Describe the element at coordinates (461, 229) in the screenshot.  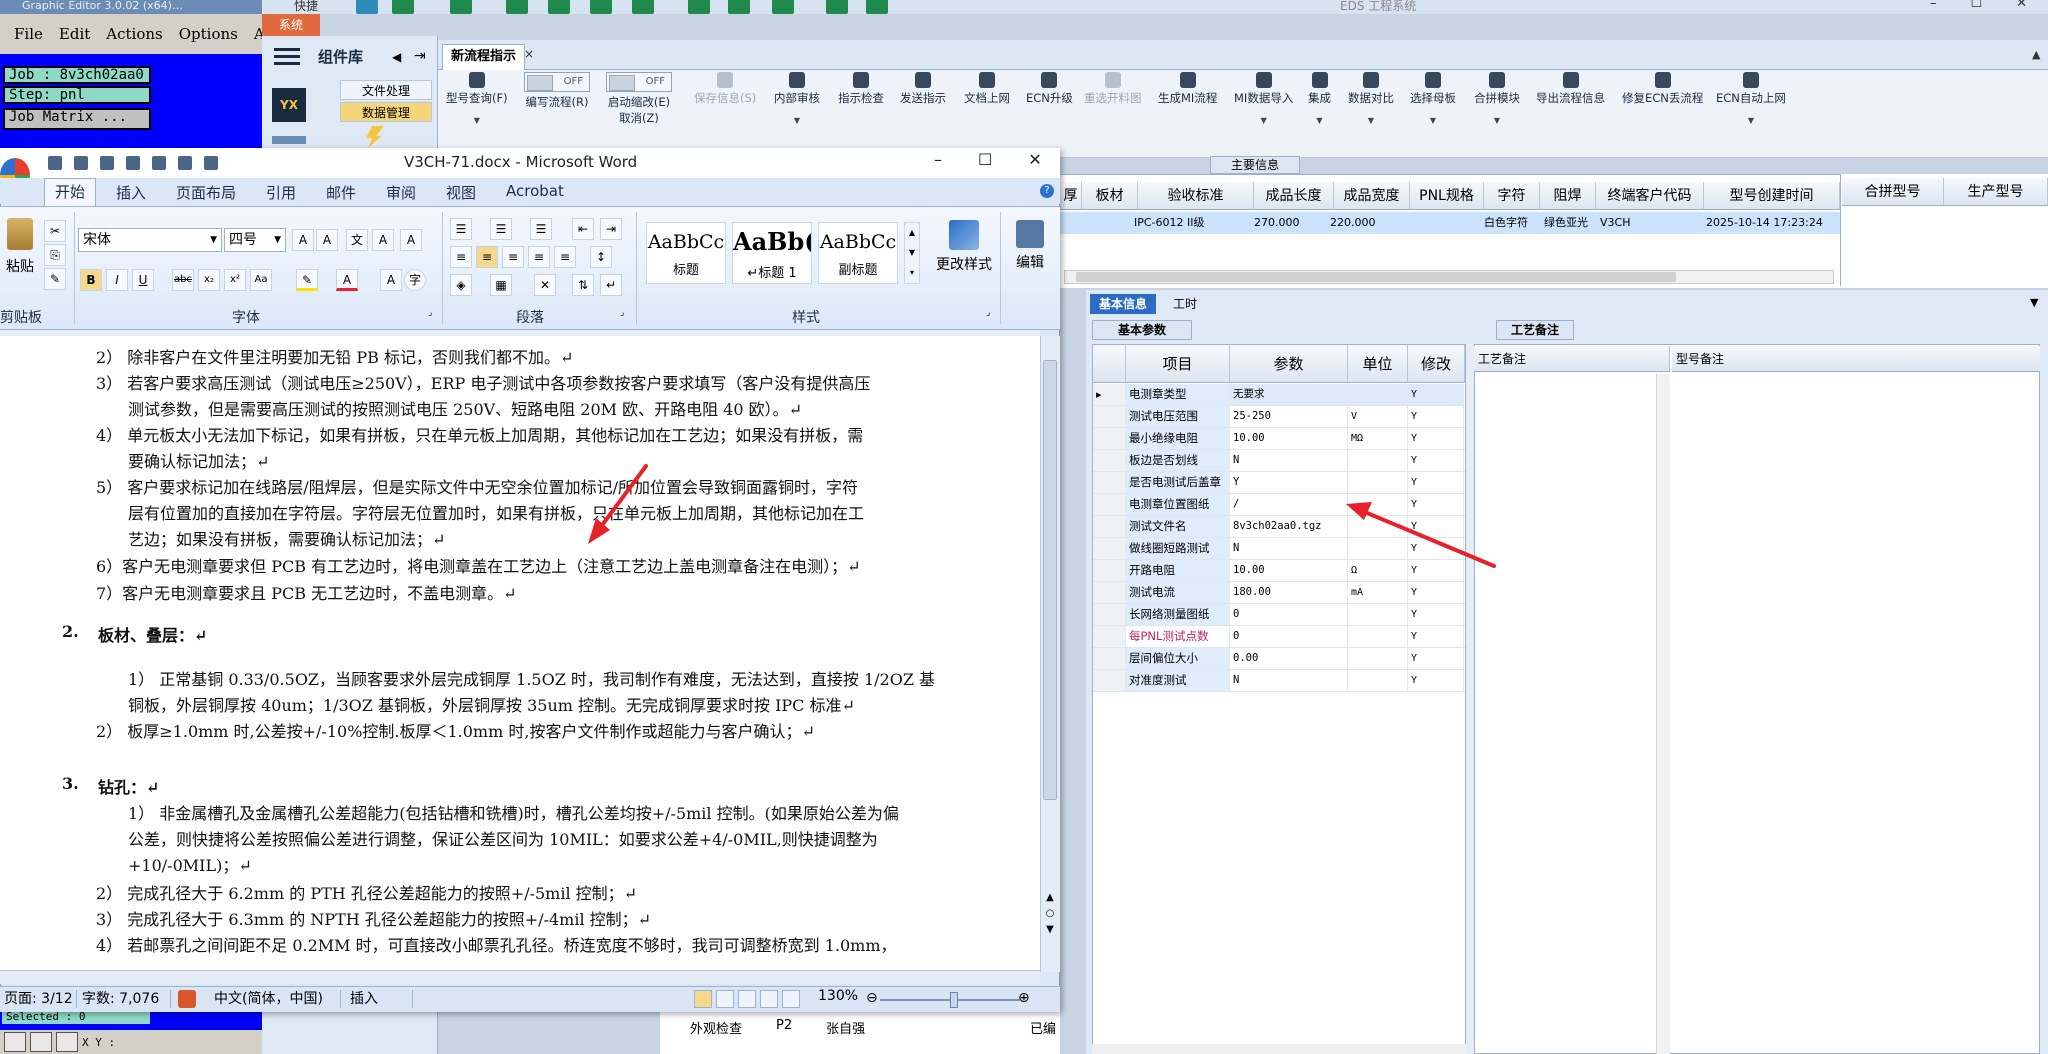
I see `bullets-icon: ☰` at that location.